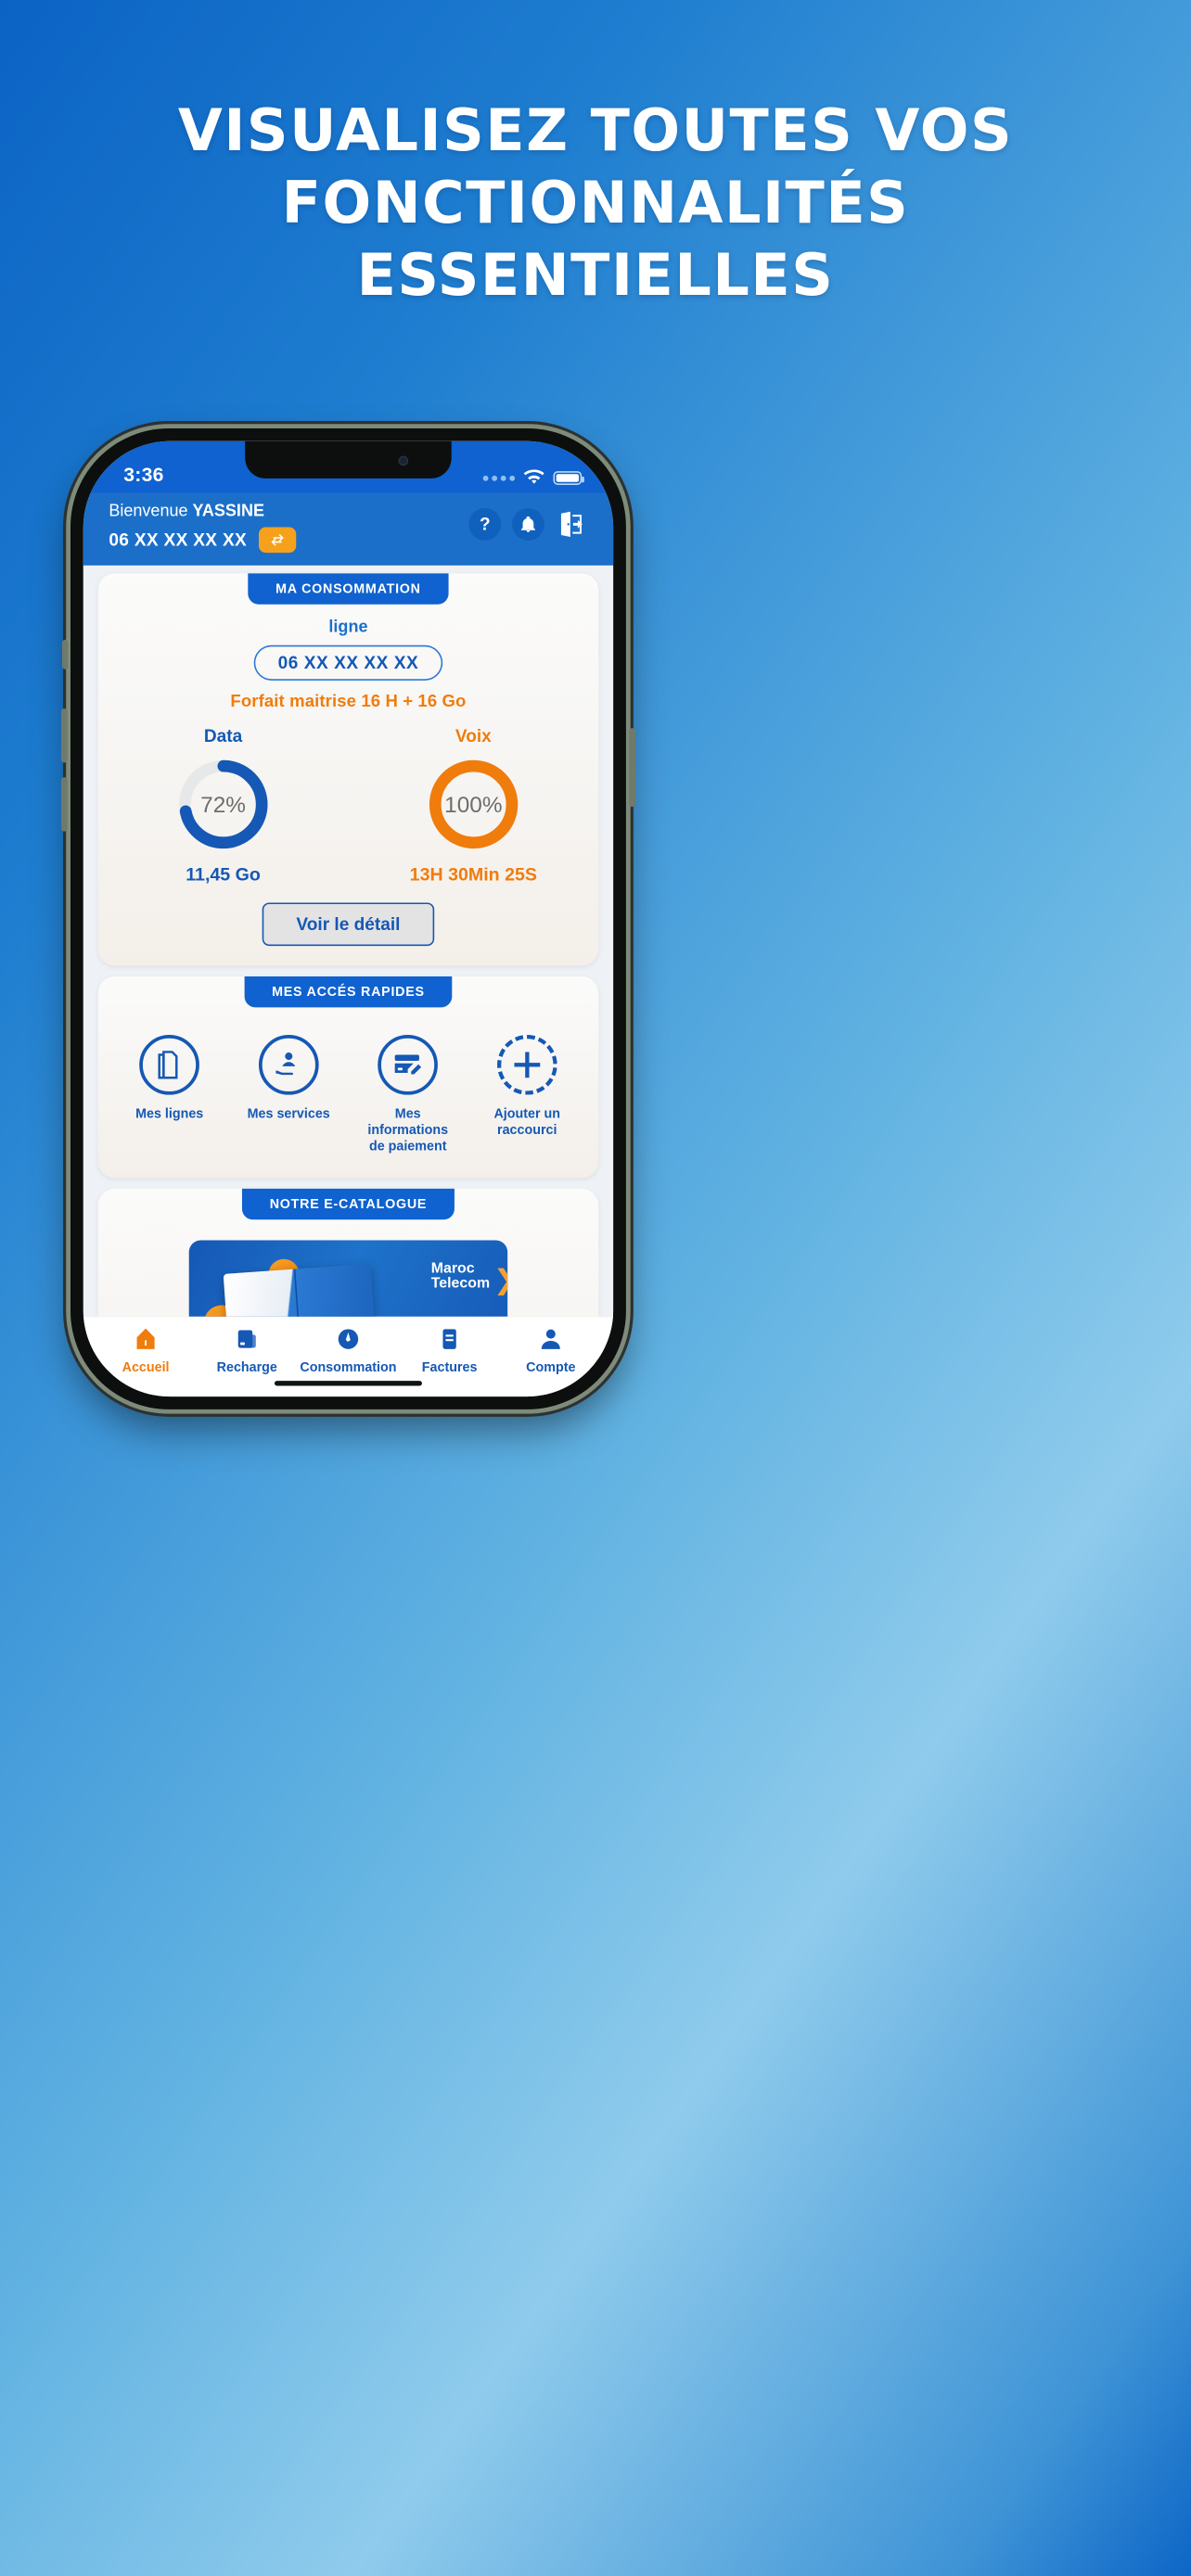 The image size is (1191, 2576). Describe the element at coordinates (450, 1367) in the screenshot. I see `tab-label: Factures` at that location.